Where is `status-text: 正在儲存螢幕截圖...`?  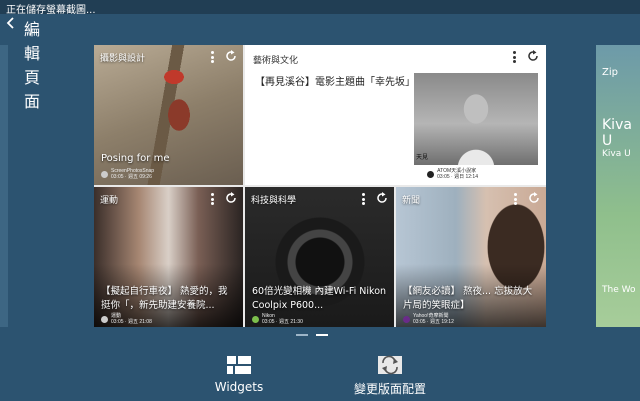
status-text: 正在儲存螢幕截圖... is located at coordinates (51, 10).